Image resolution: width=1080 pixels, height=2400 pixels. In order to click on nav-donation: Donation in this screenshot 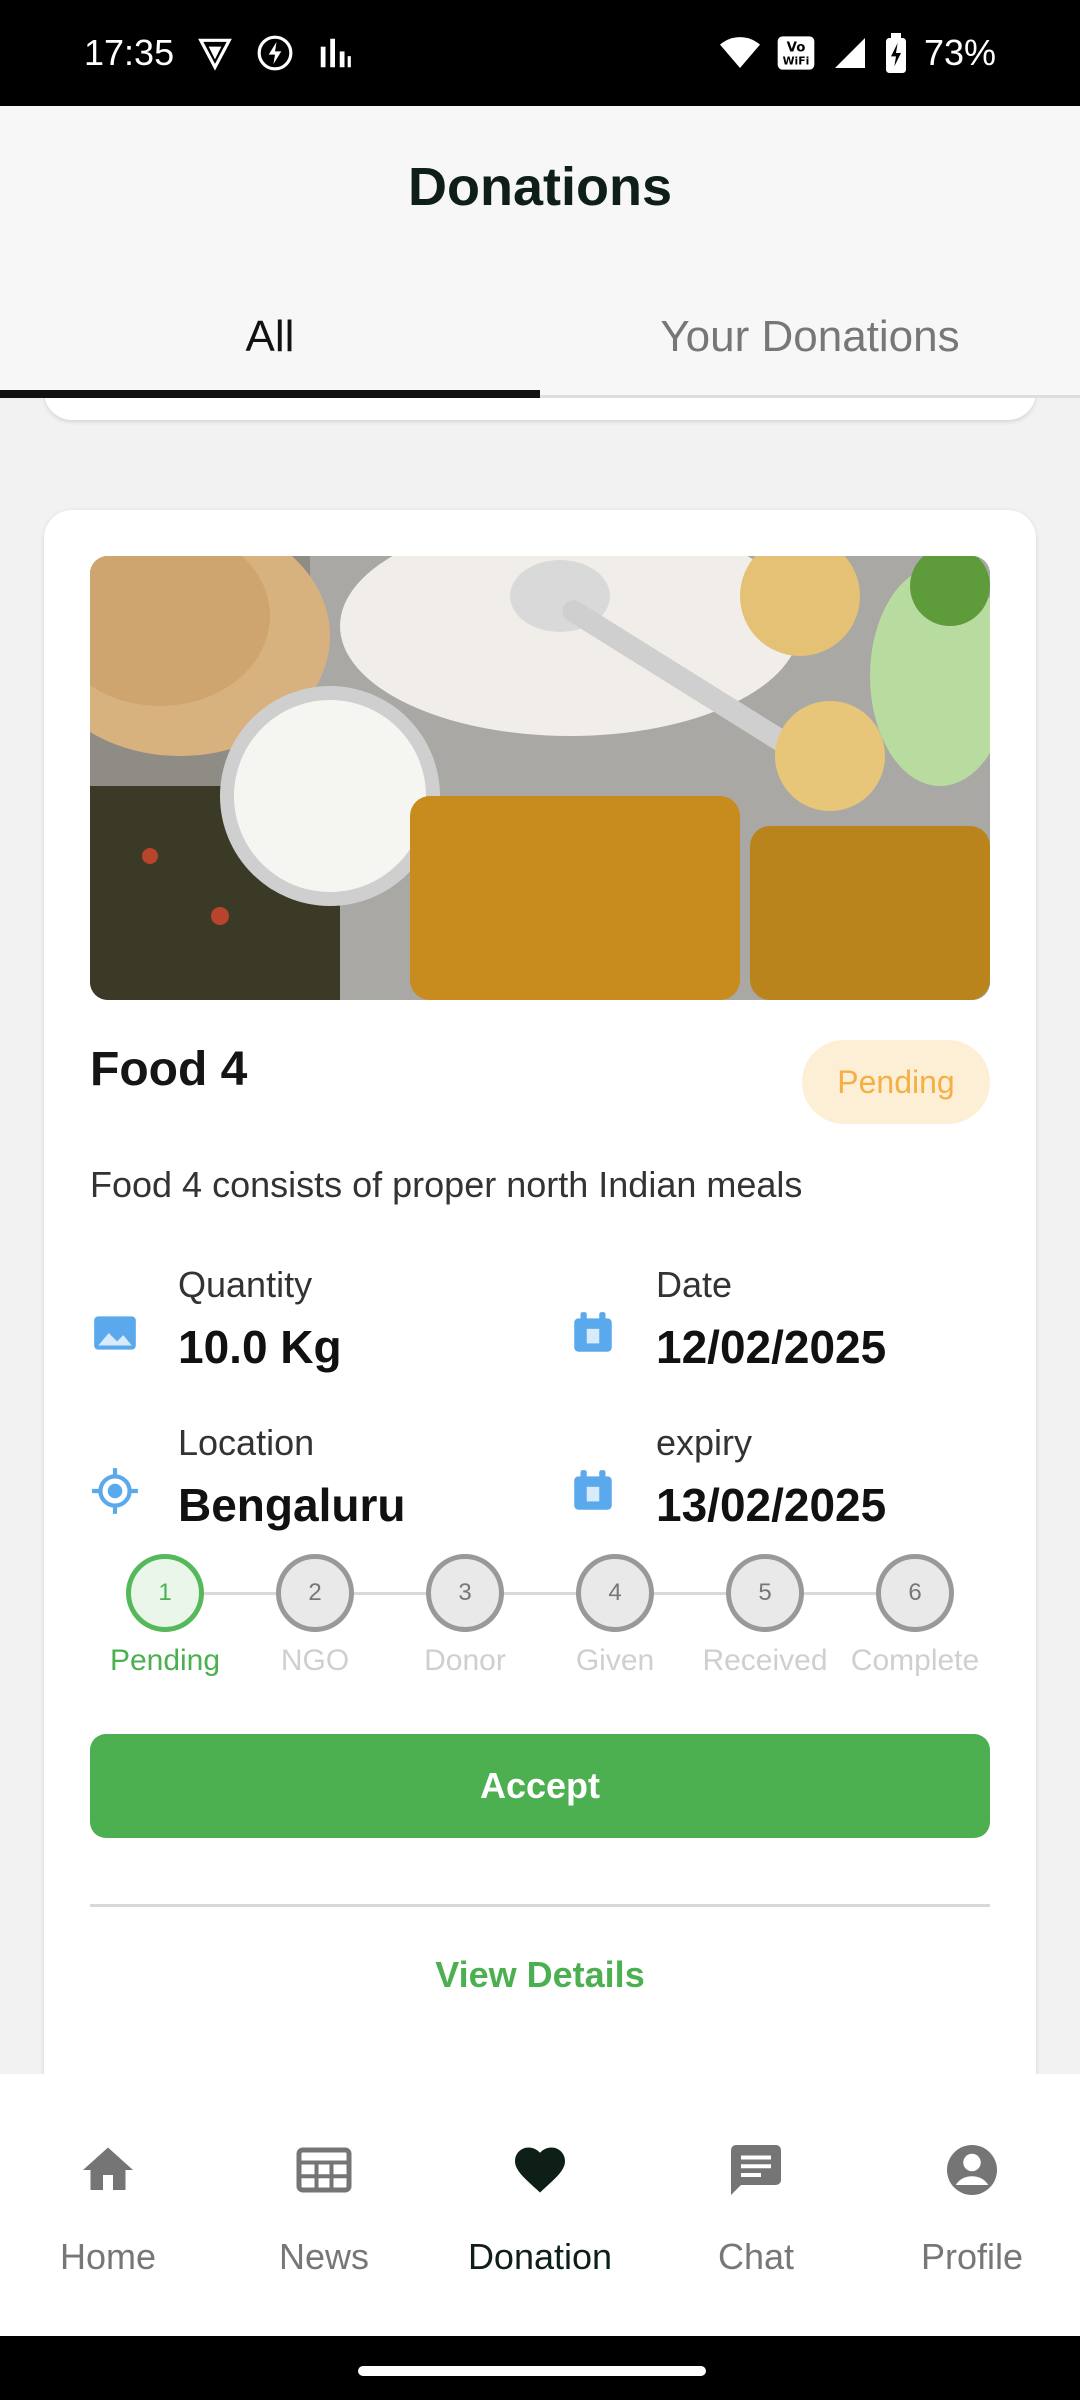, I will do `click(540, 2205)`.